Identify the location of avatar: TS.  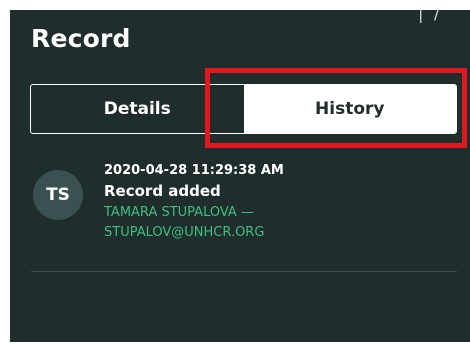
(58, 195).